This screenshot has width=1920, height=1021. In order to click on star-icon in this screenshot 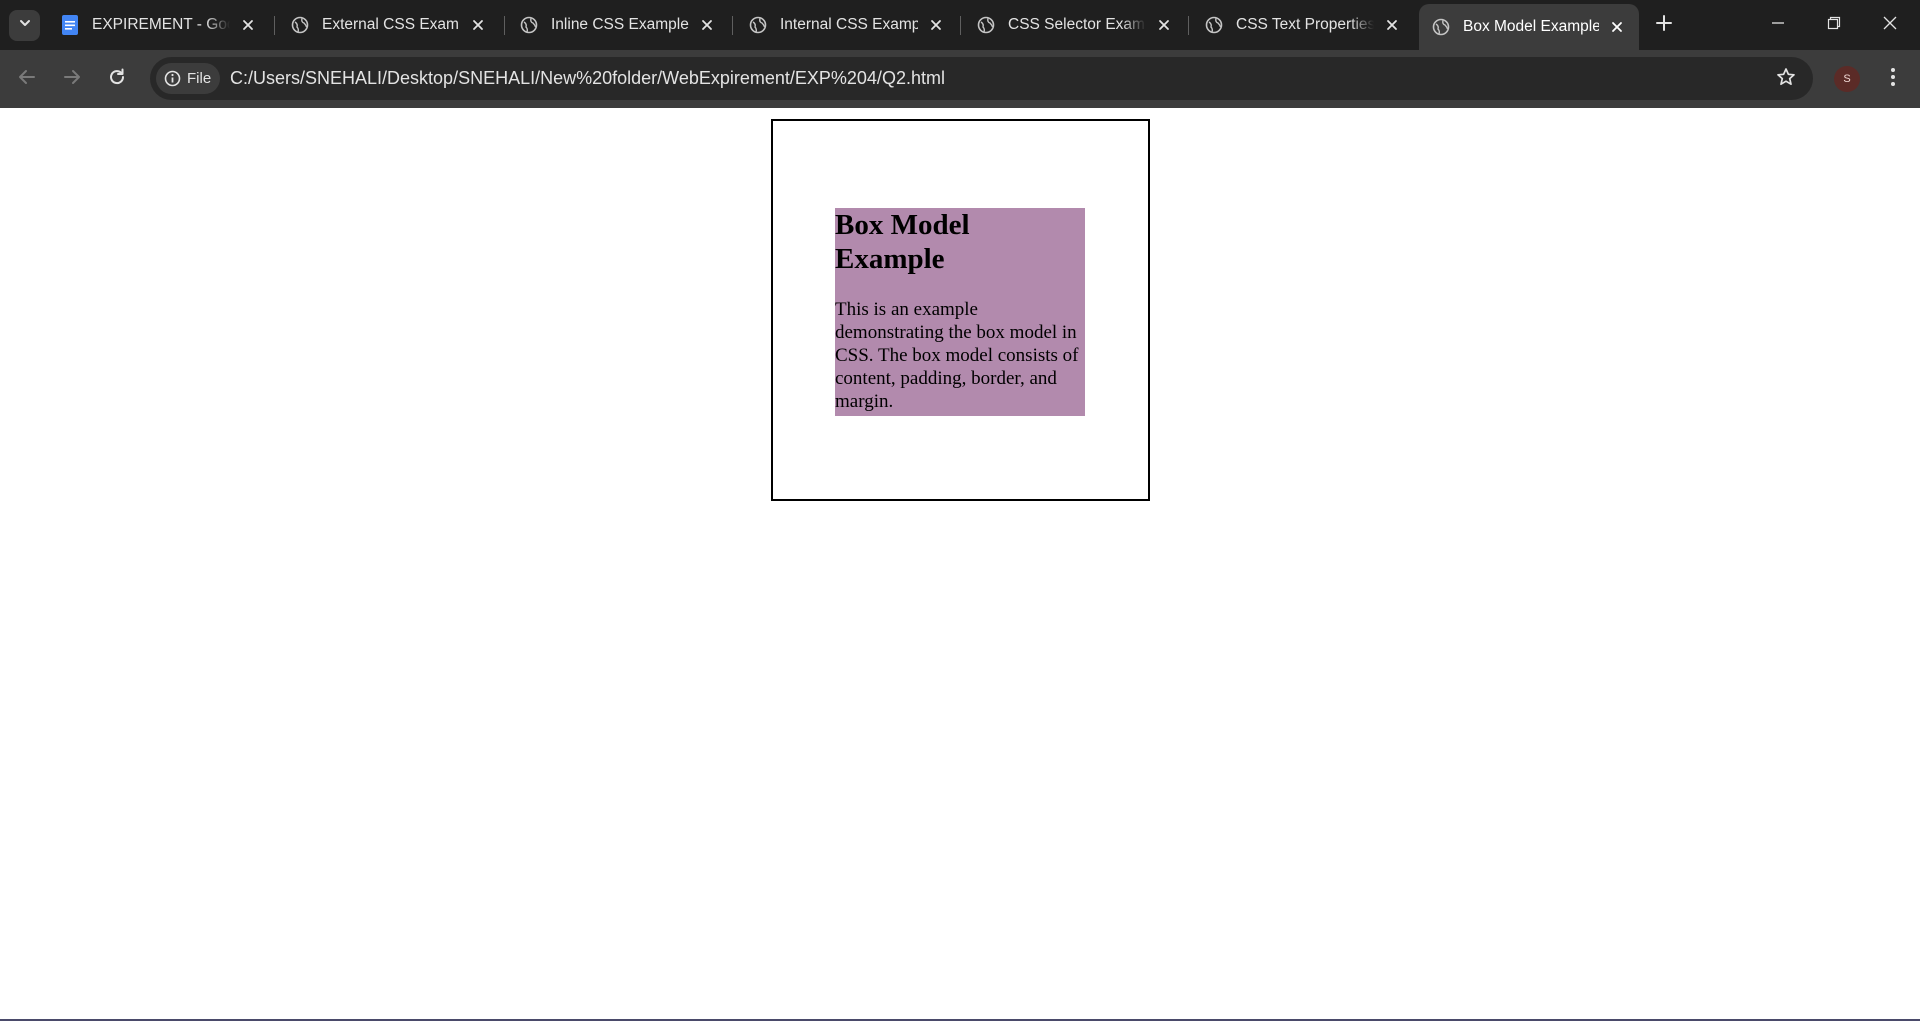, I will do `click(1786, 79)`.